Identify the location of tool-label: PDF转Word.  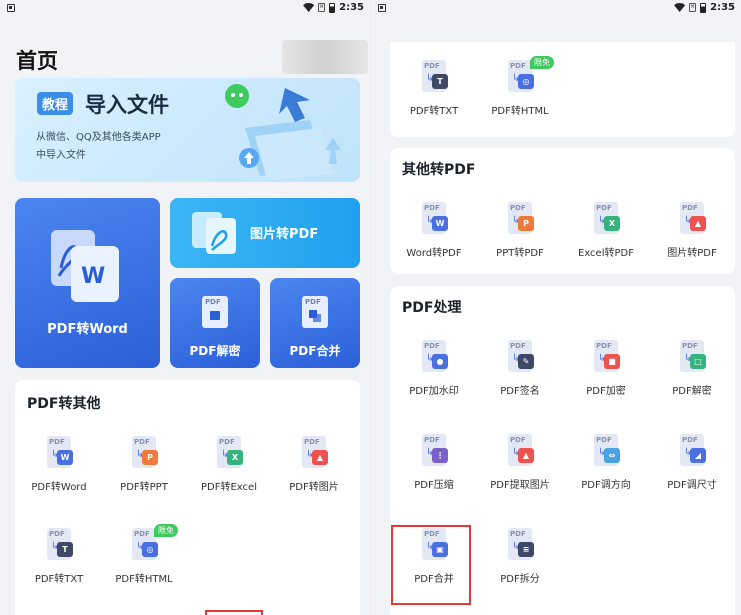
(59, 487).